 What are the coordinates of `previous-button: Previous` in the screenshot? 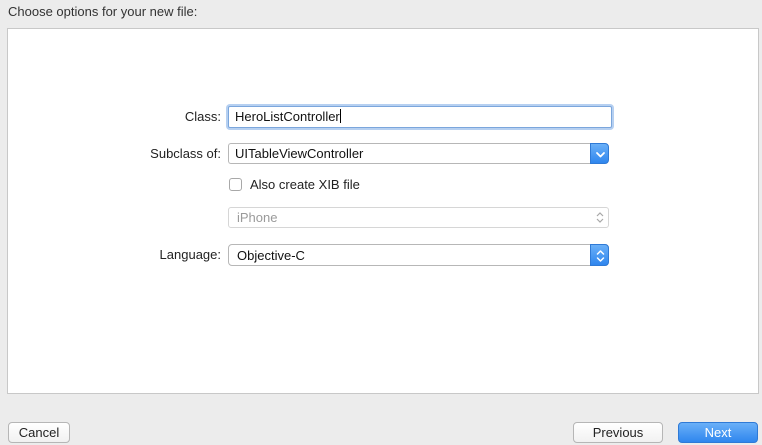 It's located at (618, 432).